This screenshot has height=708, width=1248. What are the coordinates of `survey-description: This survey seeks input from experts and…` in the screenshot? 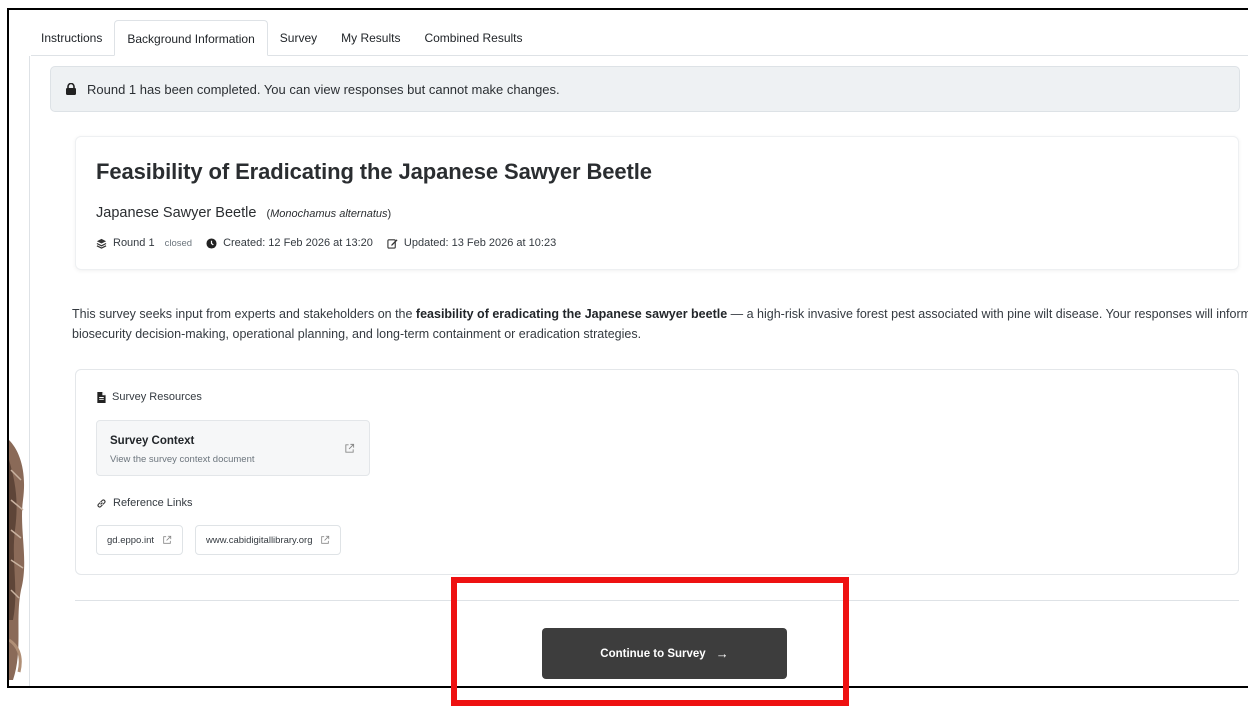 It's located at (660, 324).